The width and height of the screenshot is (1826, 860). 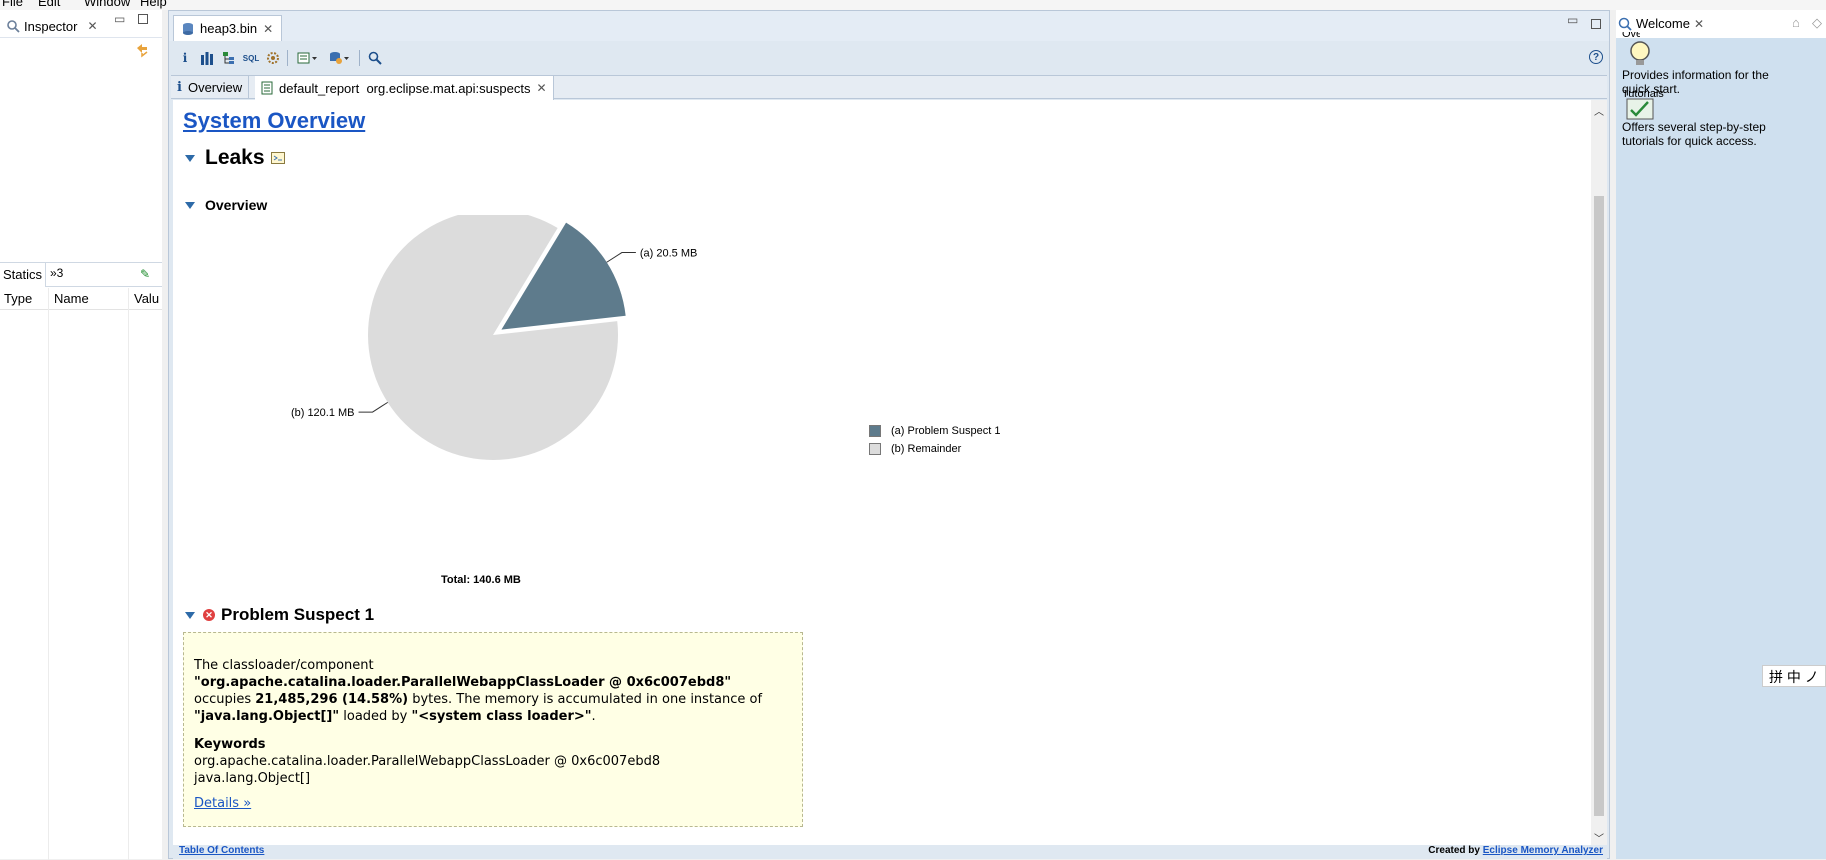 I want to click on tutorials-title: Tutorials, so click(x=1643, y=94).